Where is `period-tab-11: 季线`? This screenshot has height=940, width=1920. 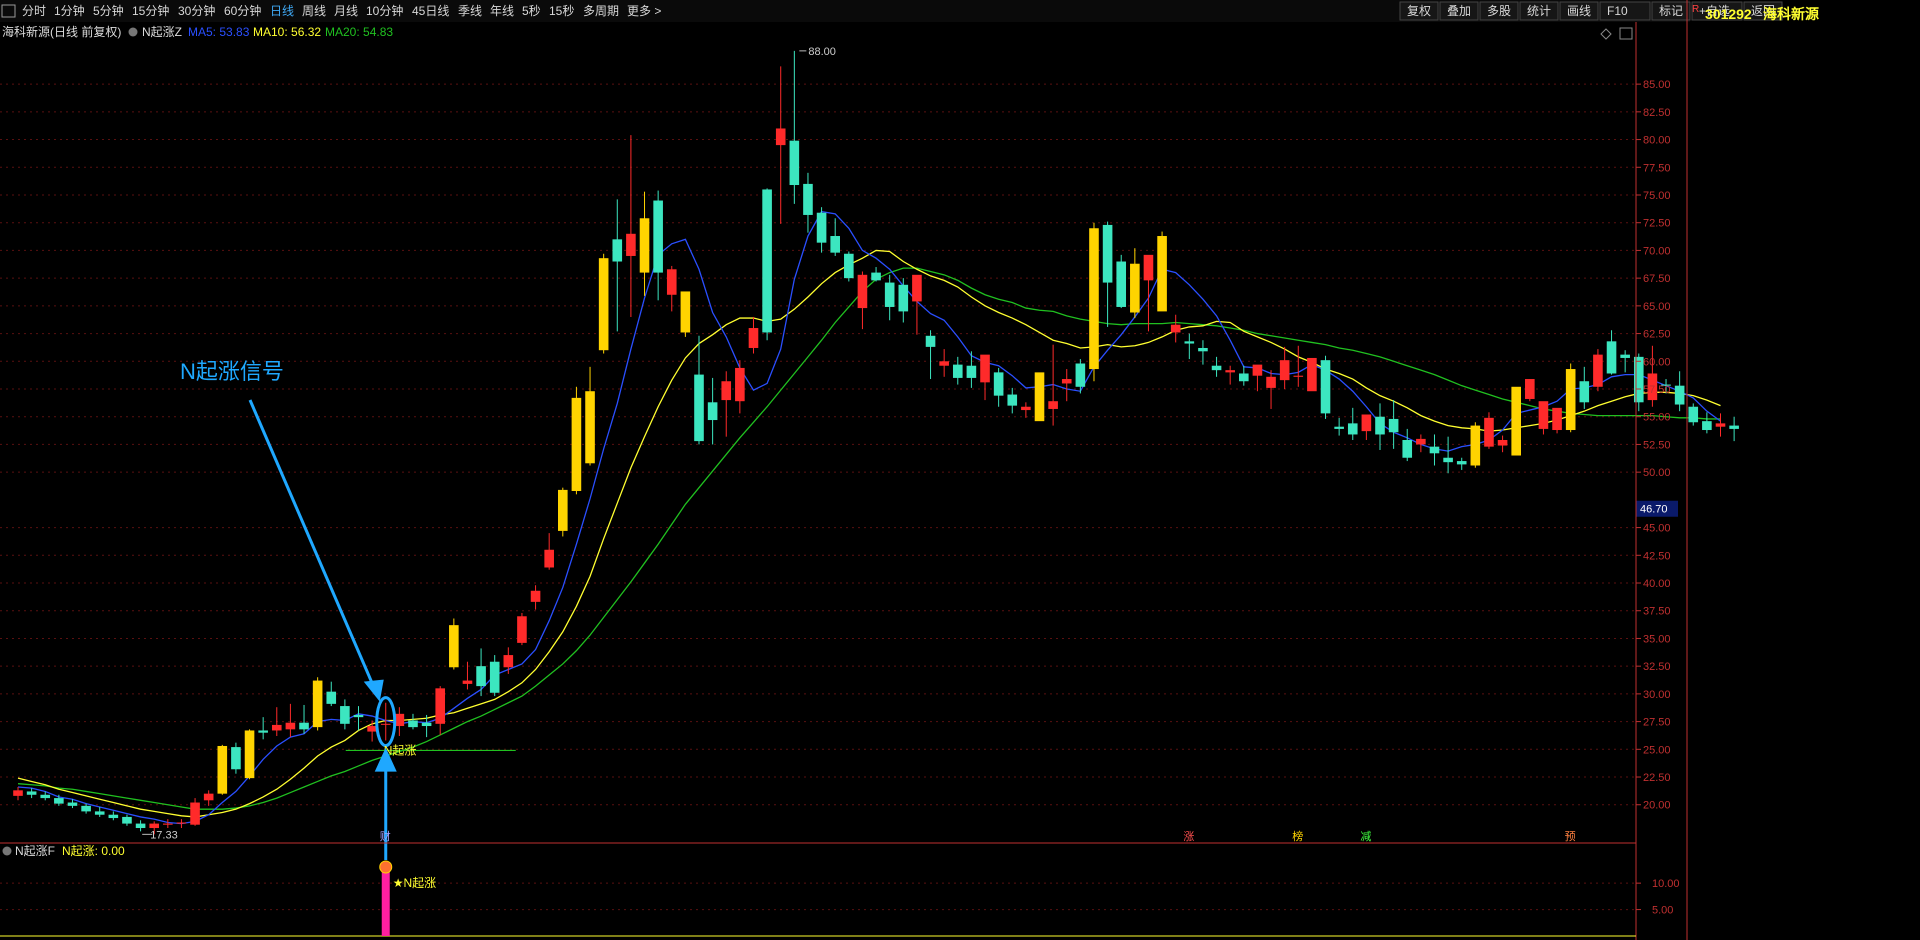
period-tab-11: 季线 is located at coordinates (470, 11).